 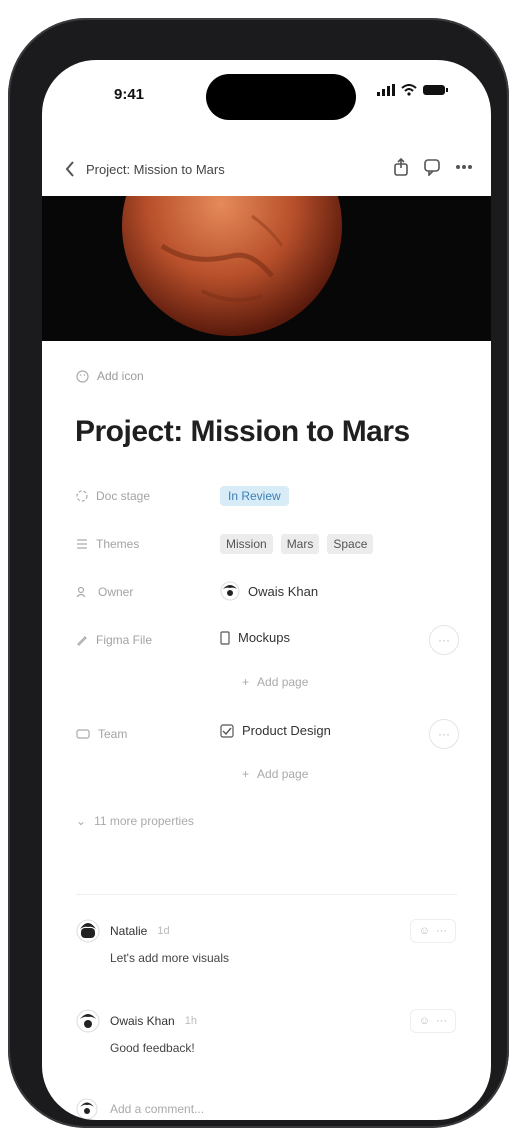 What do you see at coordinates (120, 376) in the screenshot?
I see `add-icon-label: Add icon` at bounding box center [120, 376].